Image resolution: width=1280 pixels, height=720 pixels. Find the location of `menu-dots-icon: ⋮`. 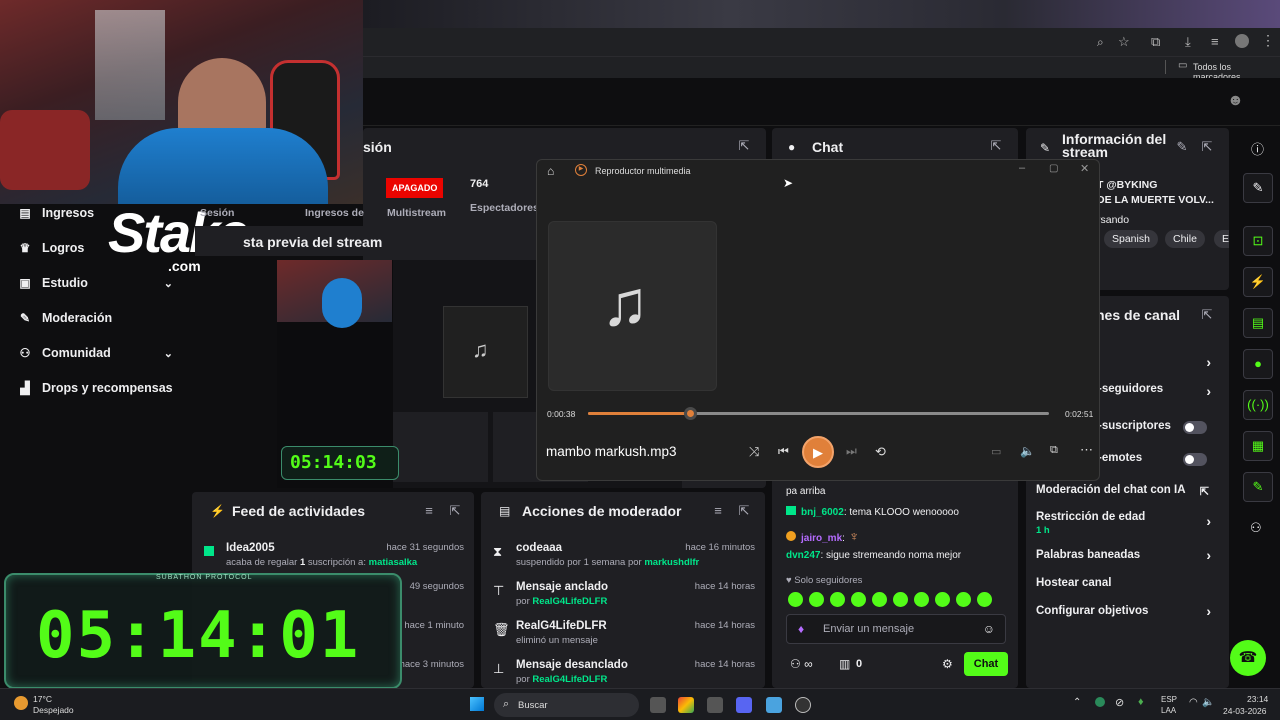

menu-dots-icon: ⋮ is located at coordinates (1268, 40).